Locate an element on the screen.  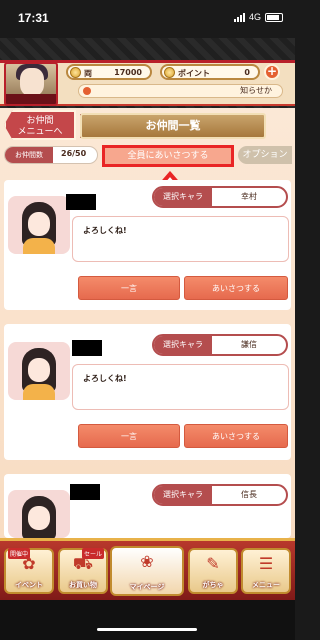
currency-counter: 両 17000 is located at coordinates (109, 72).